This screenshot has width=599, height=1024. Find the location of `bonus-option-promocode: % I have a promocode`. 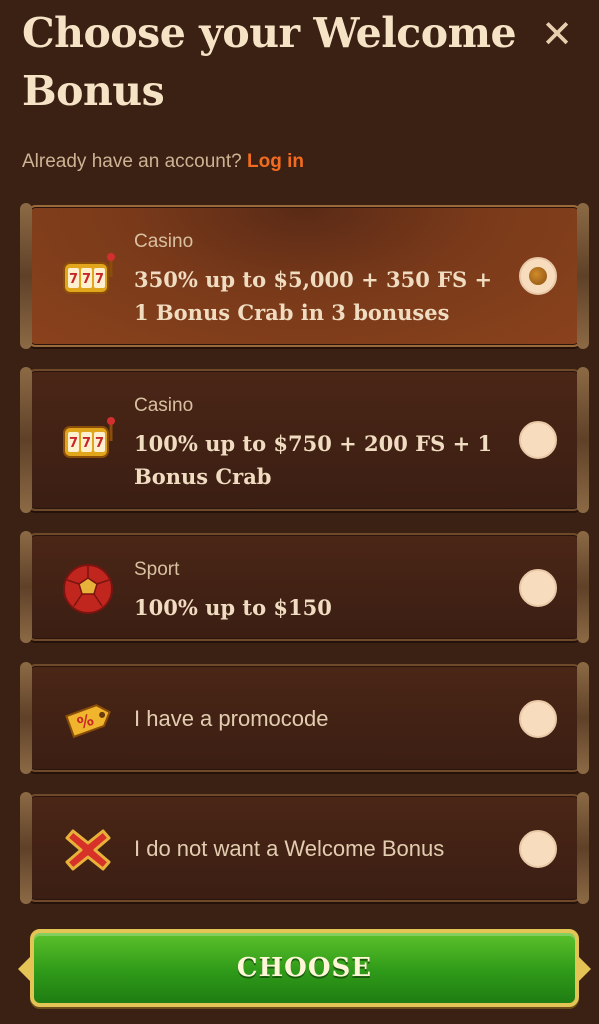

bonus-option-promocode: % I have a promocode is located at coordinates (304, 718).